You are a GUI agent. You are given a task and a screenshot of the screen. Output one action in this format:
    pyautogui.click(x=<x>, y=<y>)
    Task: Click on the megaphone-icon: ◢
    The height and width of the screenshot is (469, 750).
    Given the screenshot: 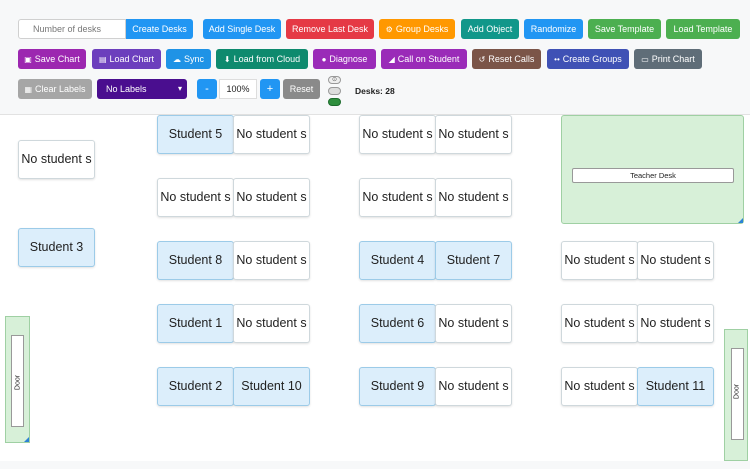 What is the action you would take?
    pyautogui.click(x=391, y=59)
    